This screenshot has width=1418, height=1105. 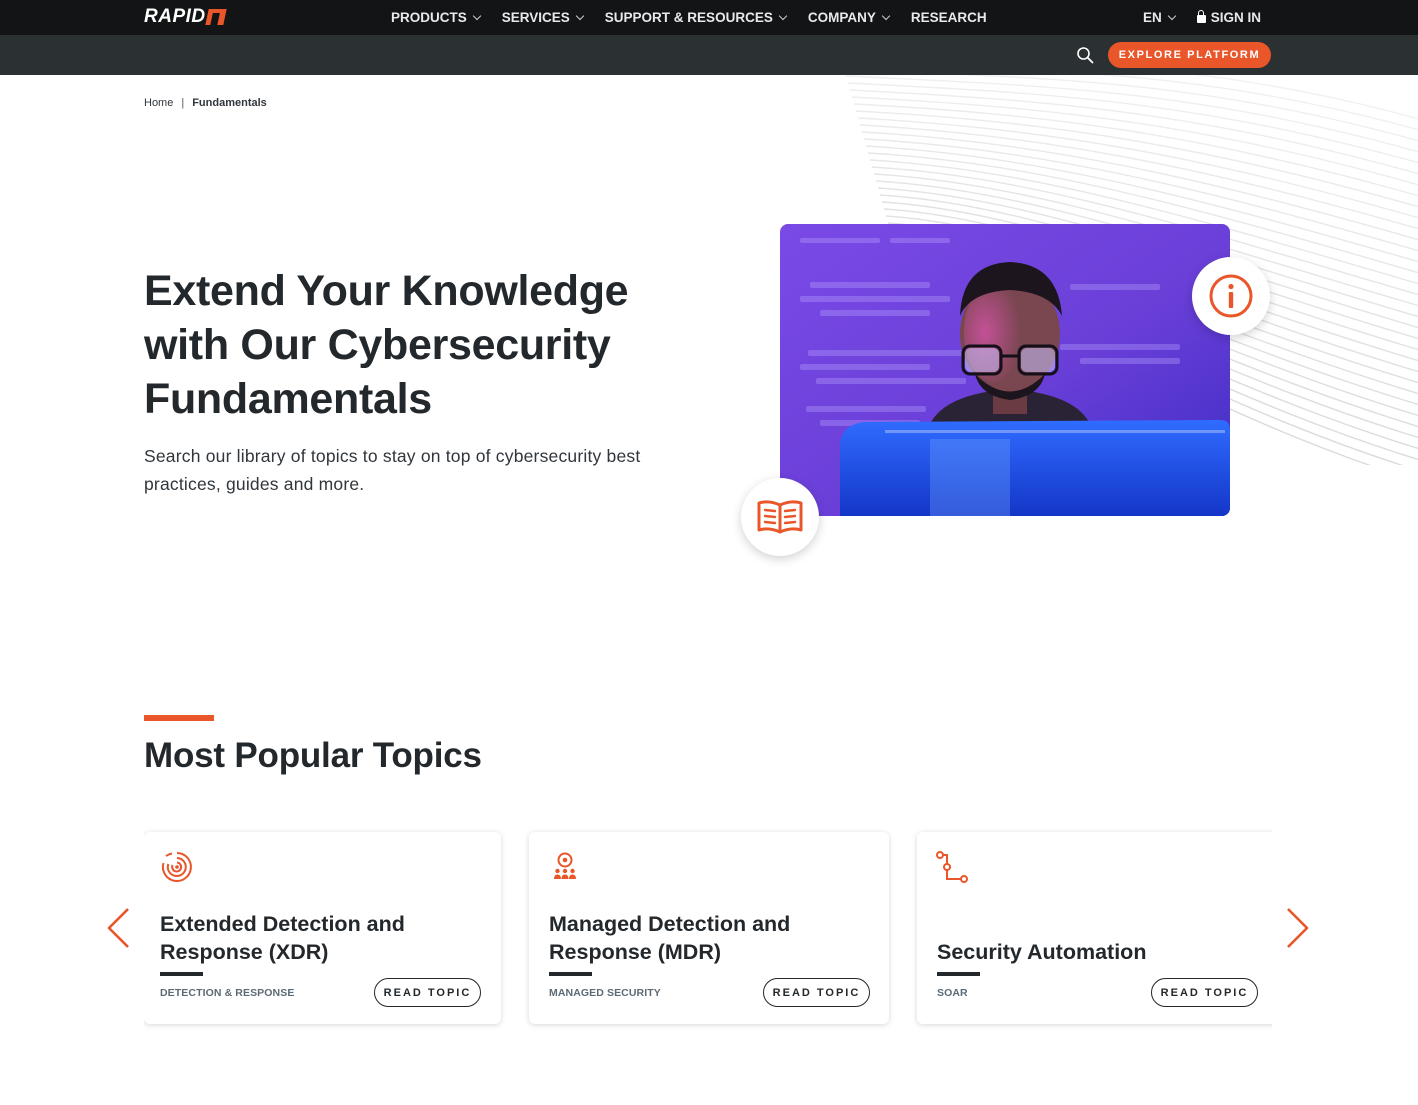 I want to click on nav-company: COMPANY, so click(x=849, y=17).